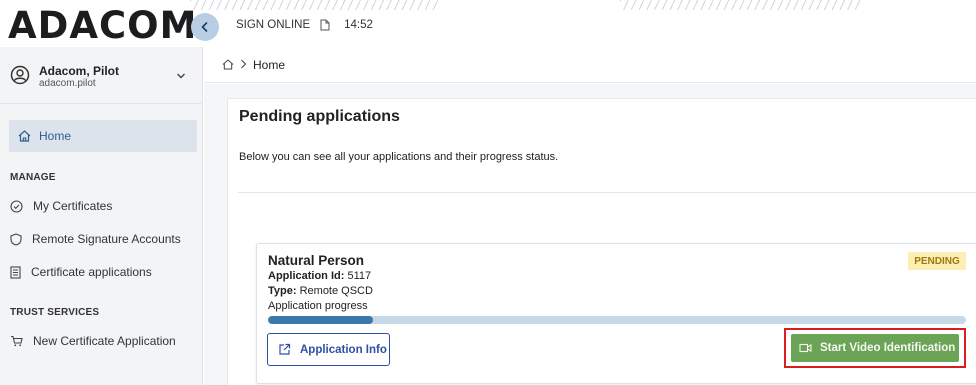 This screenshot has height=385, width=976. Describe the element at coordinates (888, 348) in the screenshot. I see `start-video-identification-label: Start Video Identification` at that location.